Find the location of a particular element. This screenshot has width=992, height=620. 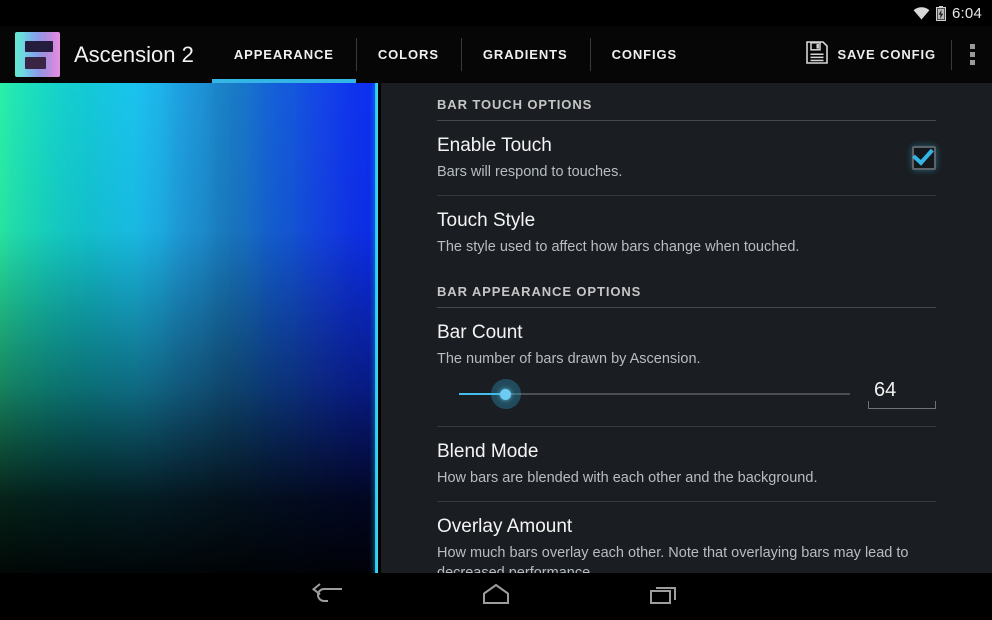

pref-blend-mode-title: Blend Mode is located at coordinates (488, 451).